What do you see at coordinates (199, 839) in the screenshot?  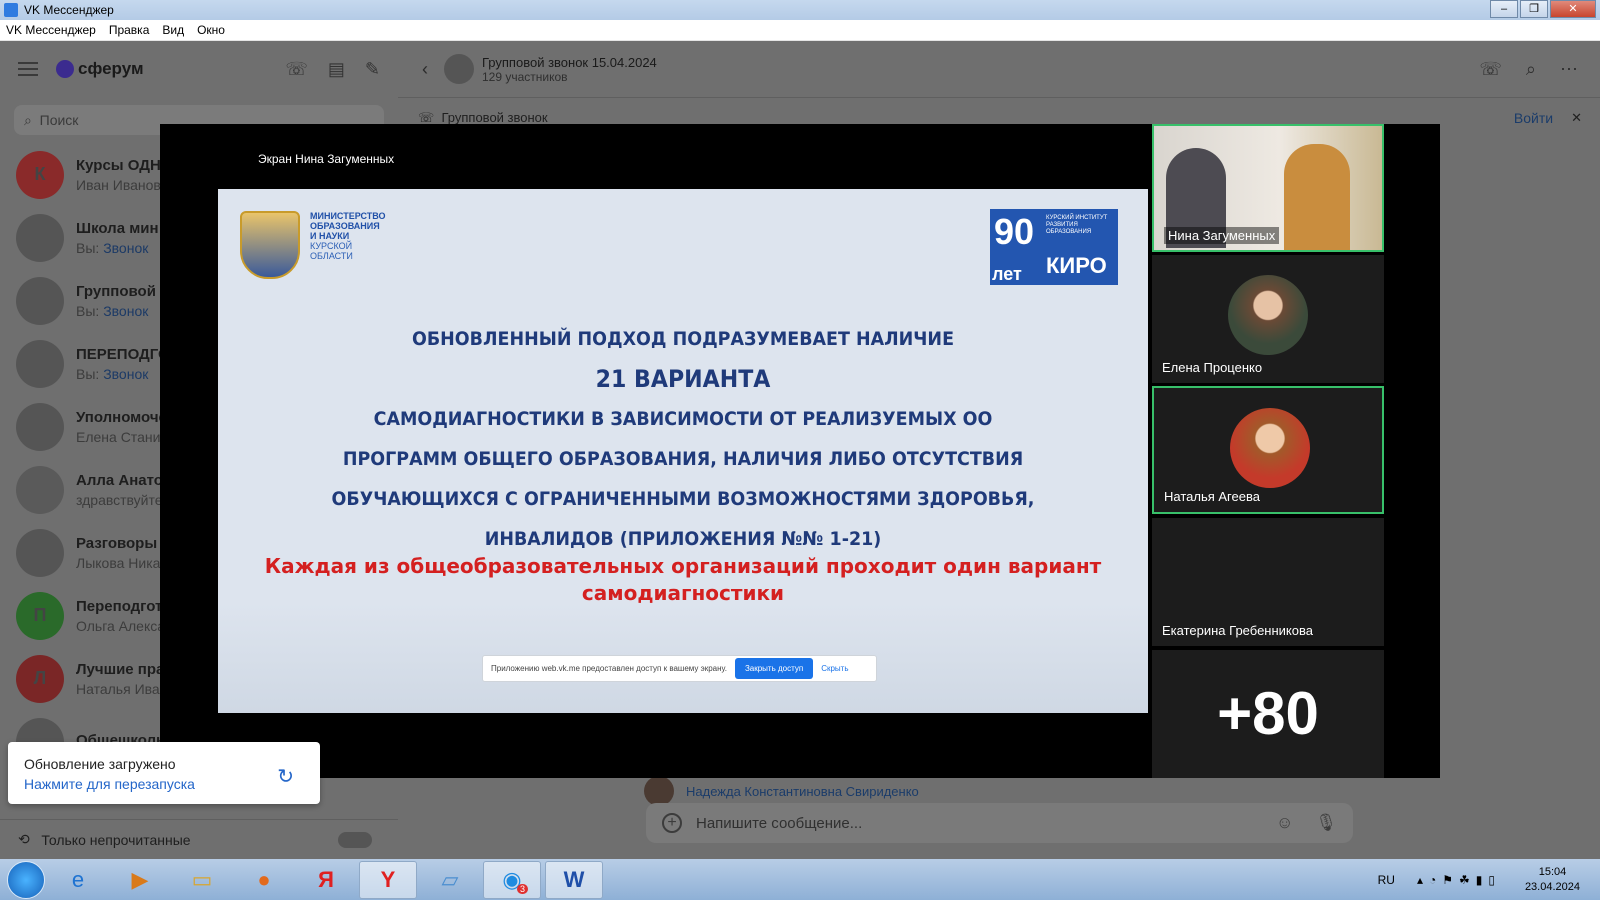 I see `unread-filter: ⟲ Только непрочитанные` at bounding box center [199, 839].